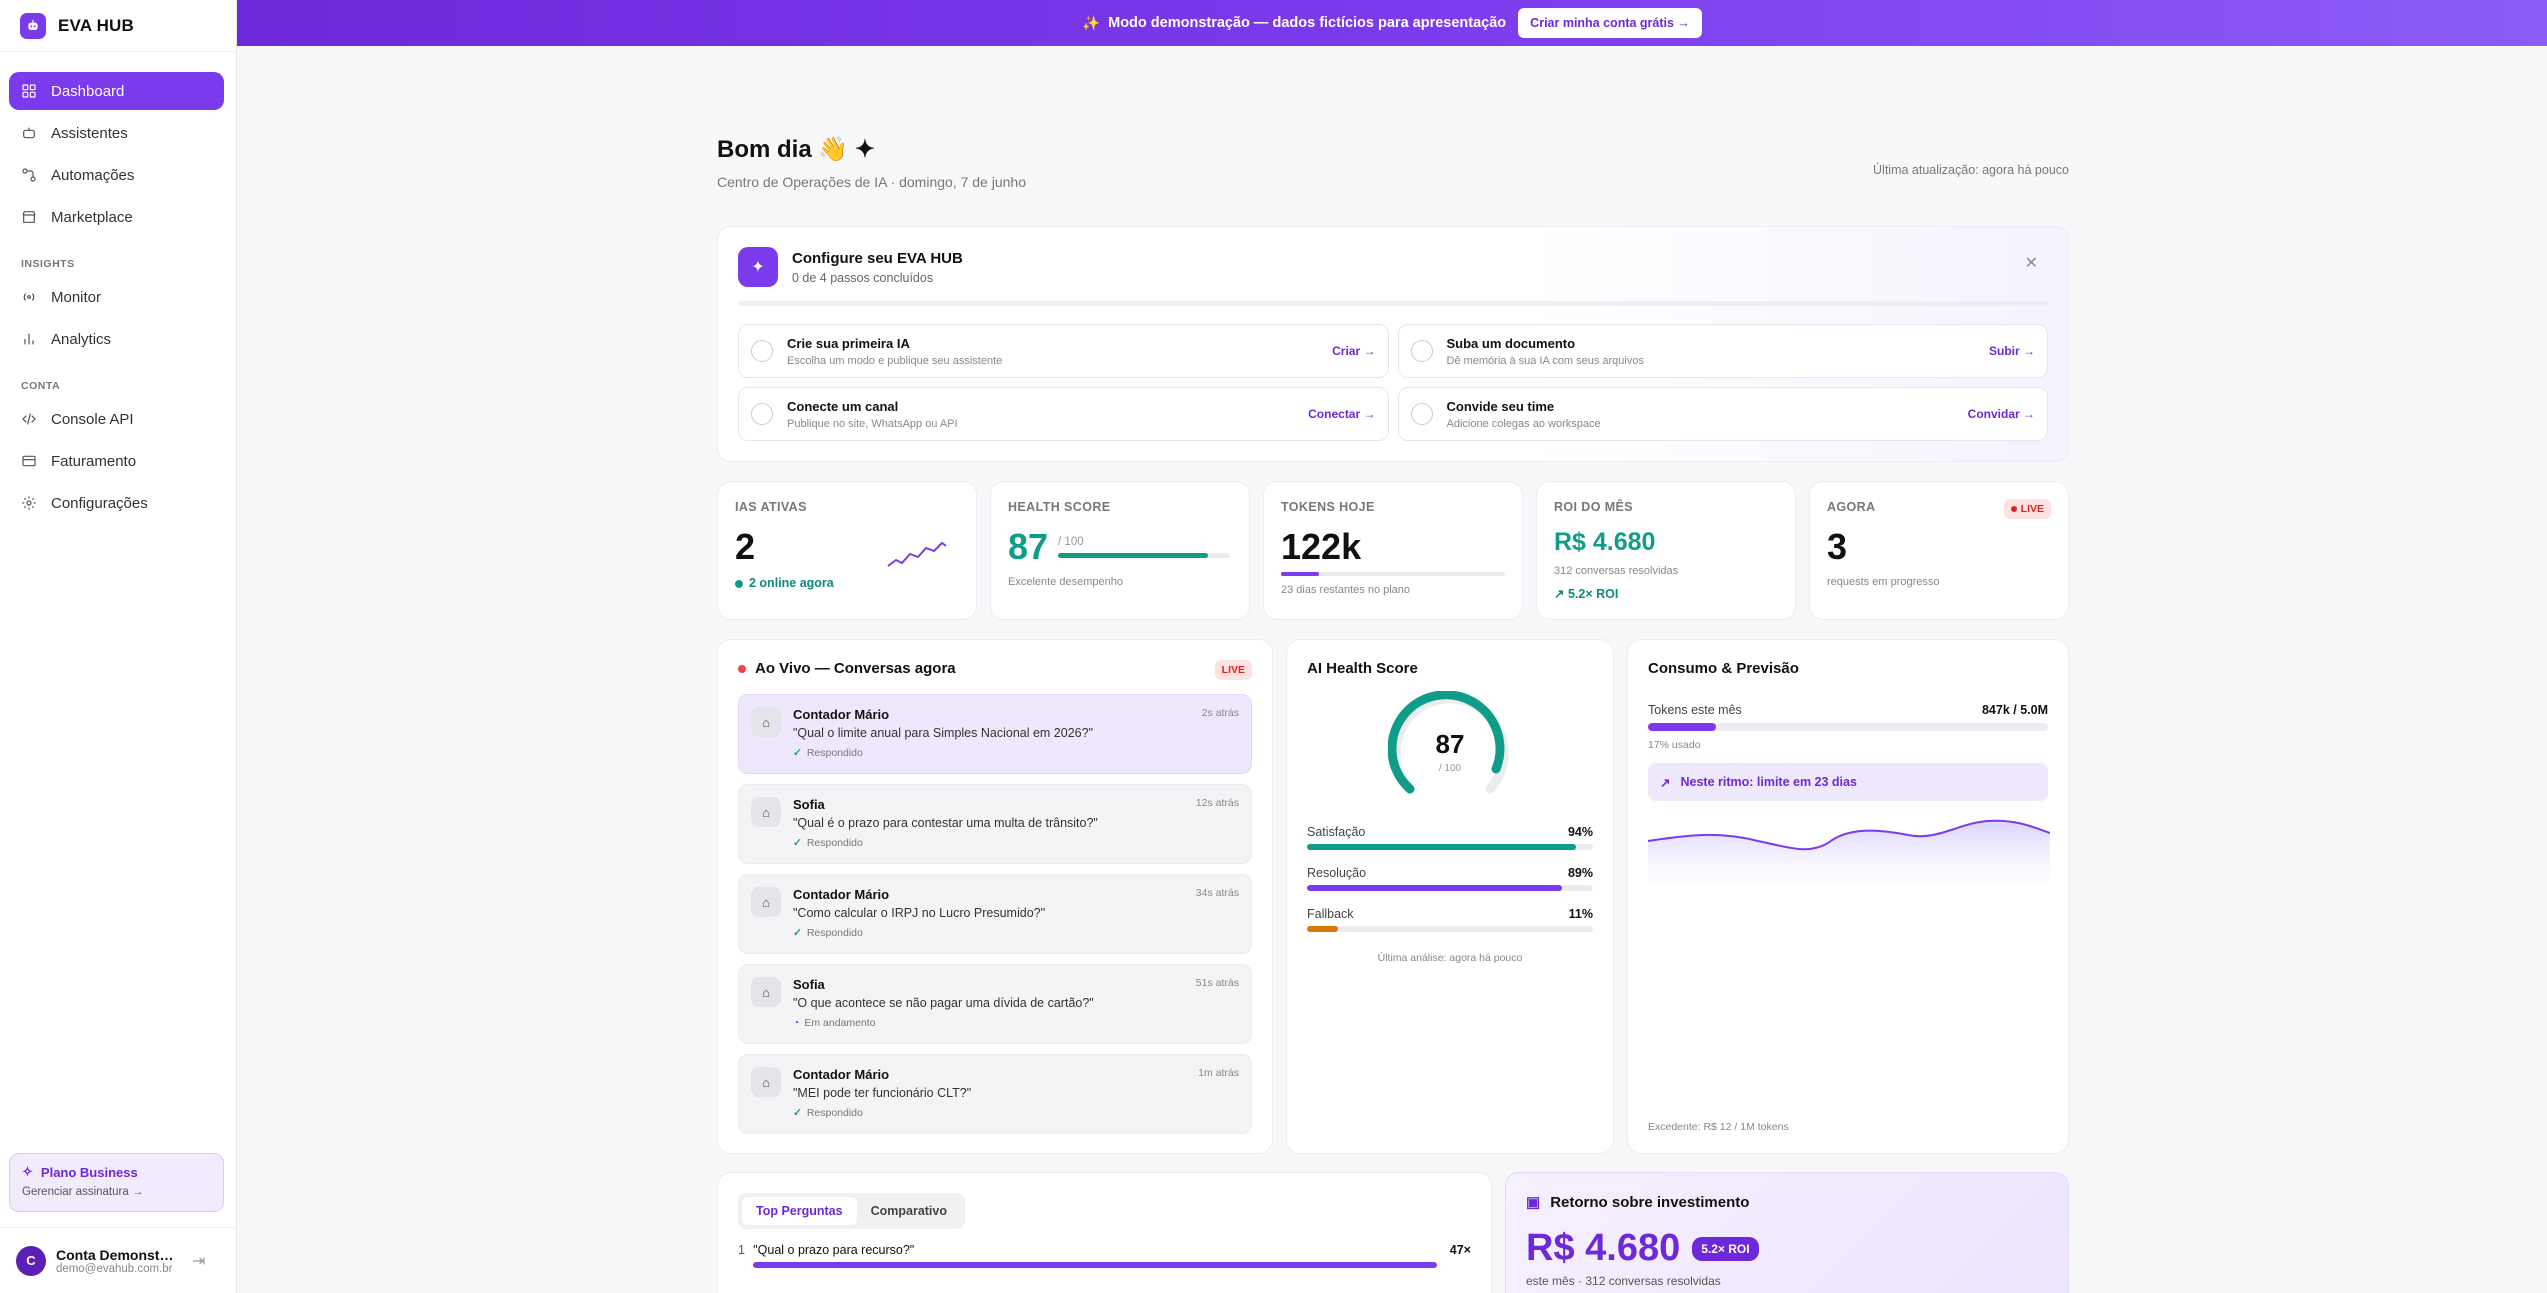 The height and width of the screenshot is (1293, 2547). What do you see at coordinates (855, 668) in the screenshot?
I see `live-title: Ao Vivo — Conversas agora` at bounding box center [855, 668].